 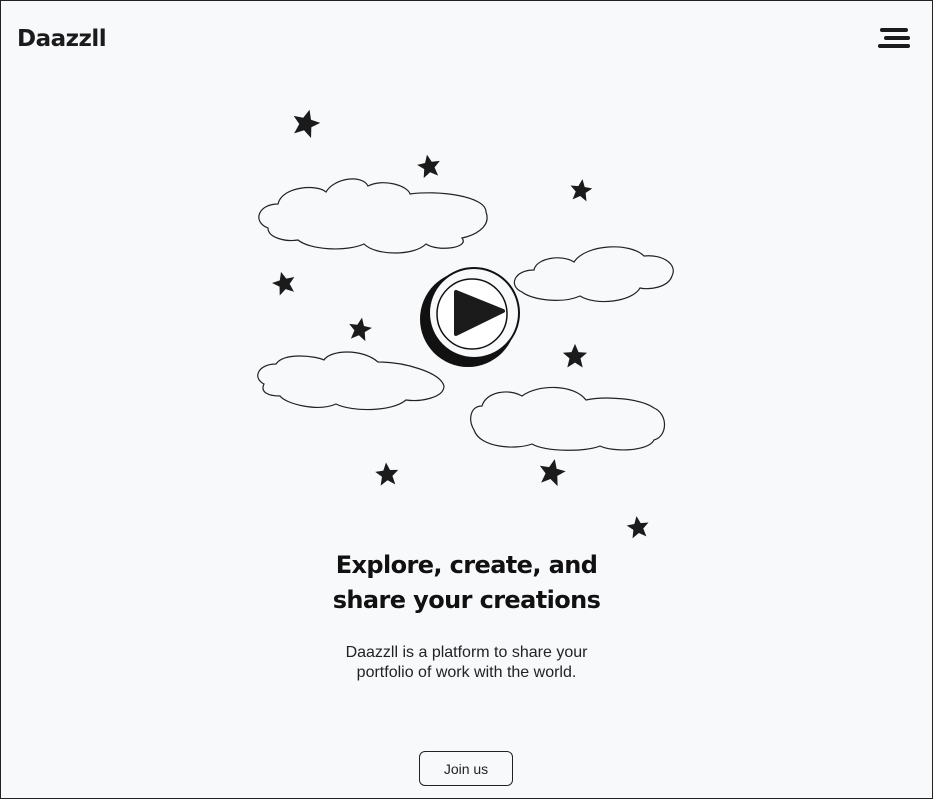 What do you see at coordinates (466, 600) in the screenshot?
I see `headline-line: share your creations` at bounding box center [466, 600].